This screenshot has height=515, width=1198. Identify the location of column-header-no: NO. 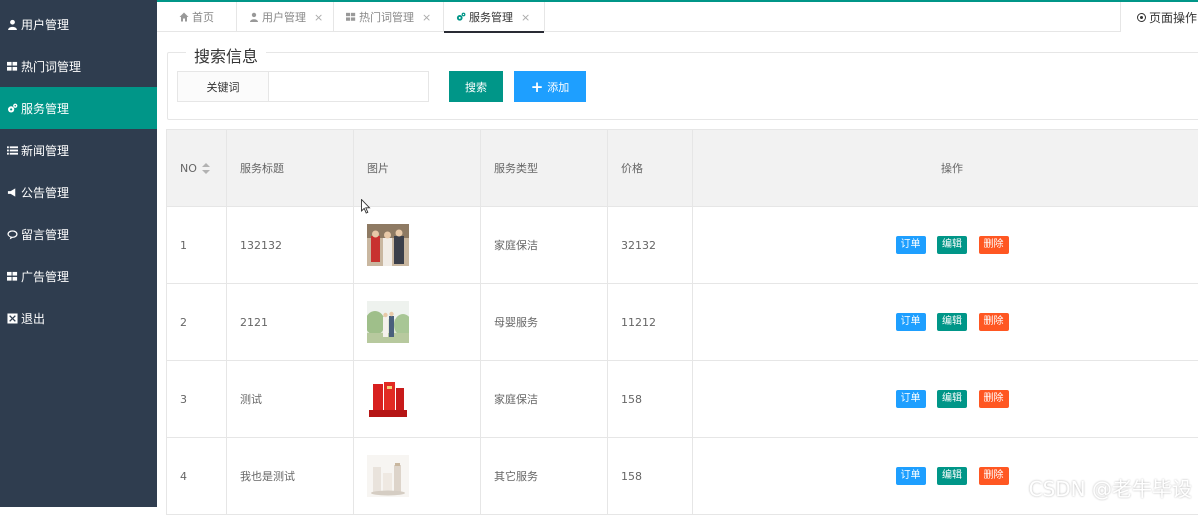
(197, 168).